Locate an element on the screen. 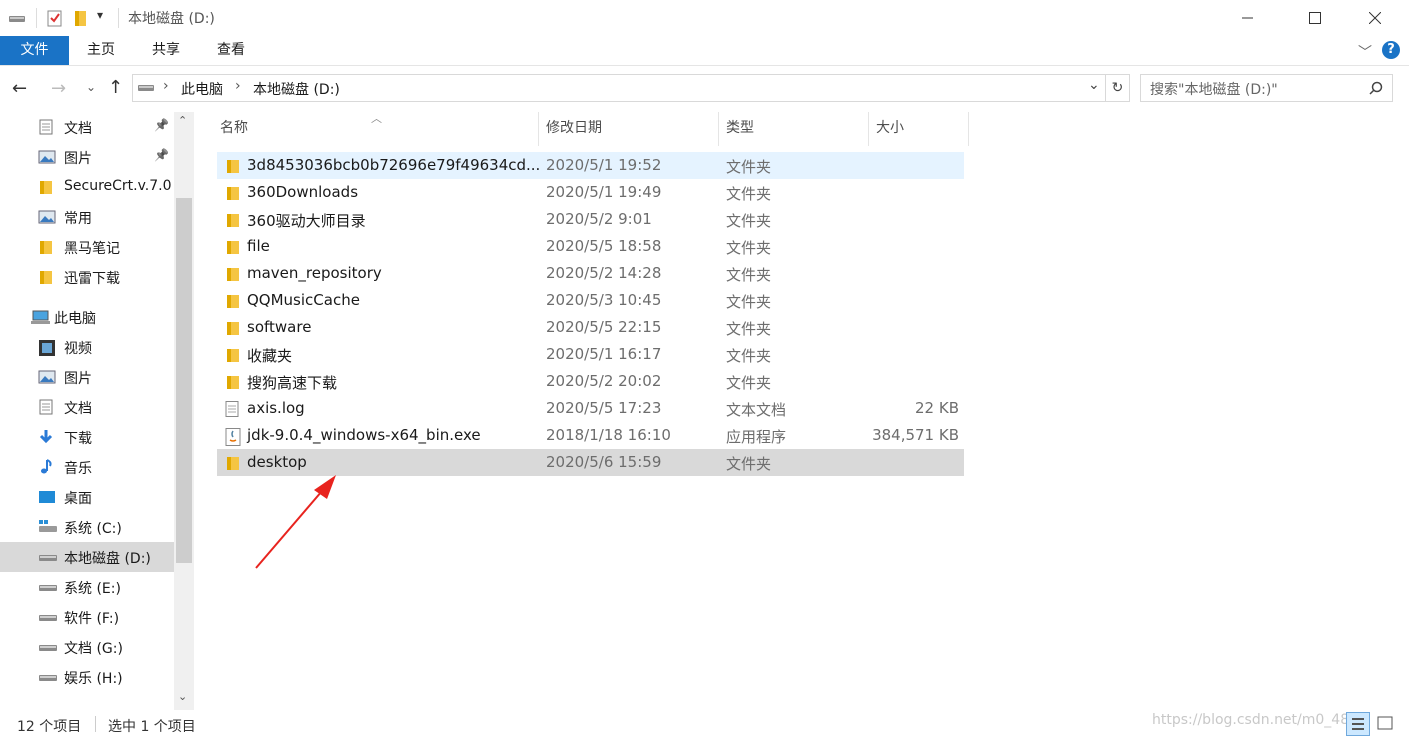 This screenshot has height=739, width=1409. item-count: 12 个项目 is located at coordinates (49, 727).